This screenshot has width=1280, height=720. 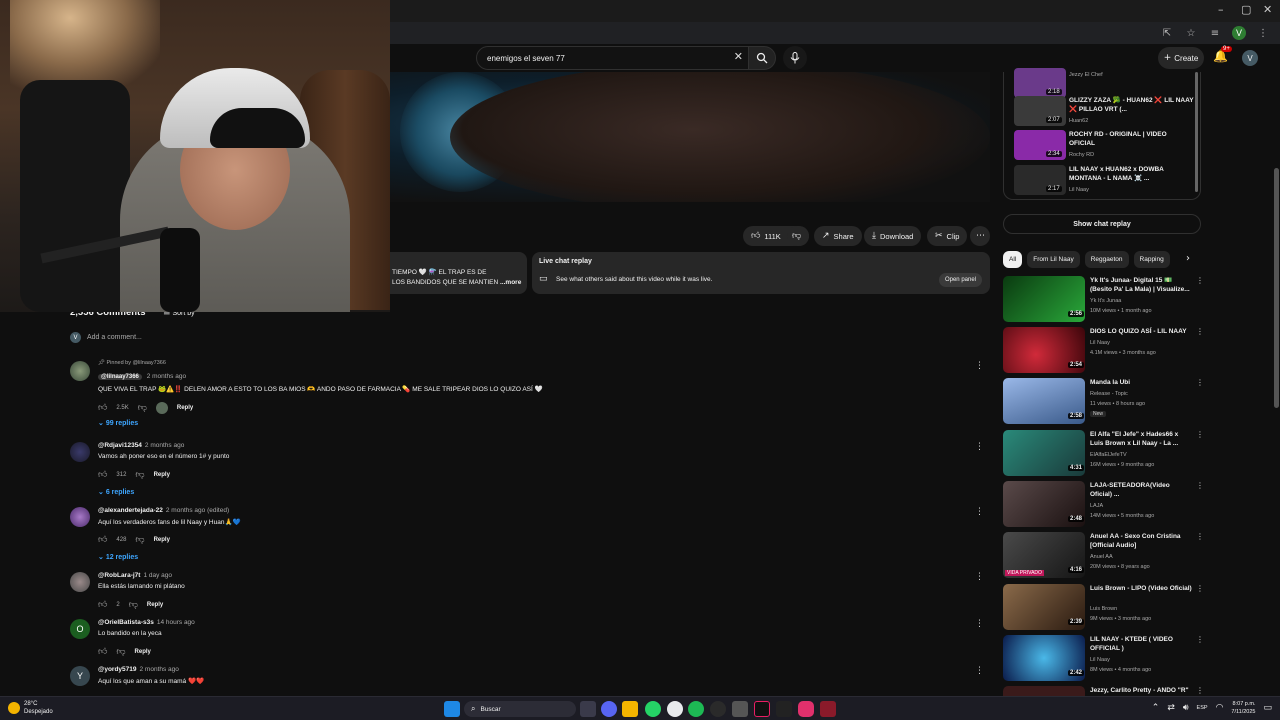 I want to click on instagram-icon, so click(x=806, y=709).